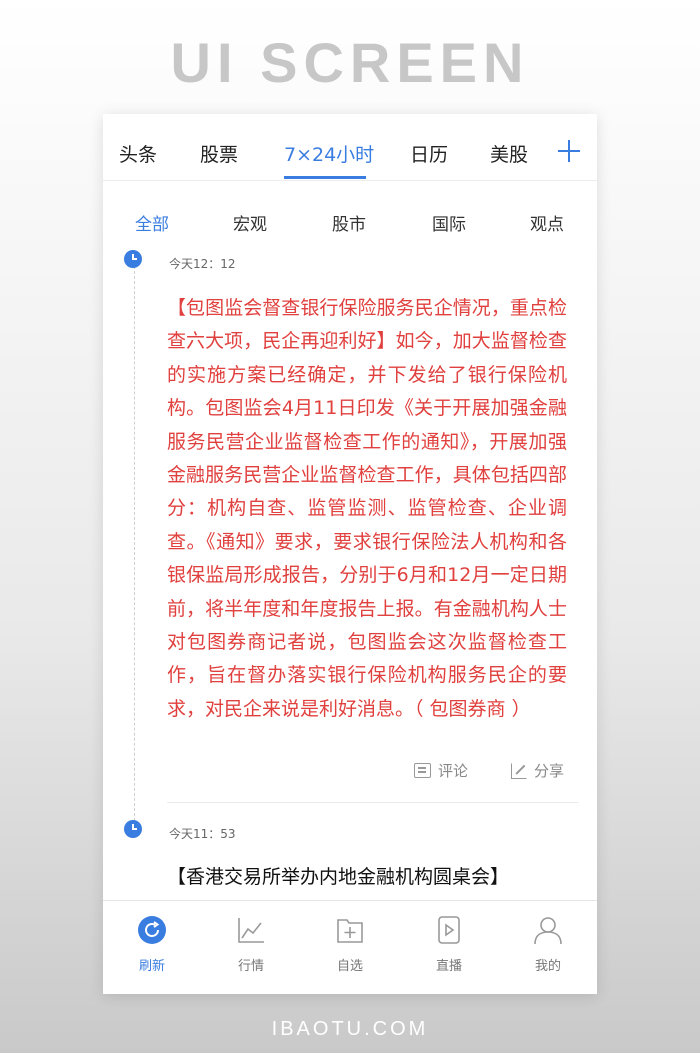  Describe the element at coordinates (448, 966) in the screenshot. I see `nav-label: 直播` at that location.